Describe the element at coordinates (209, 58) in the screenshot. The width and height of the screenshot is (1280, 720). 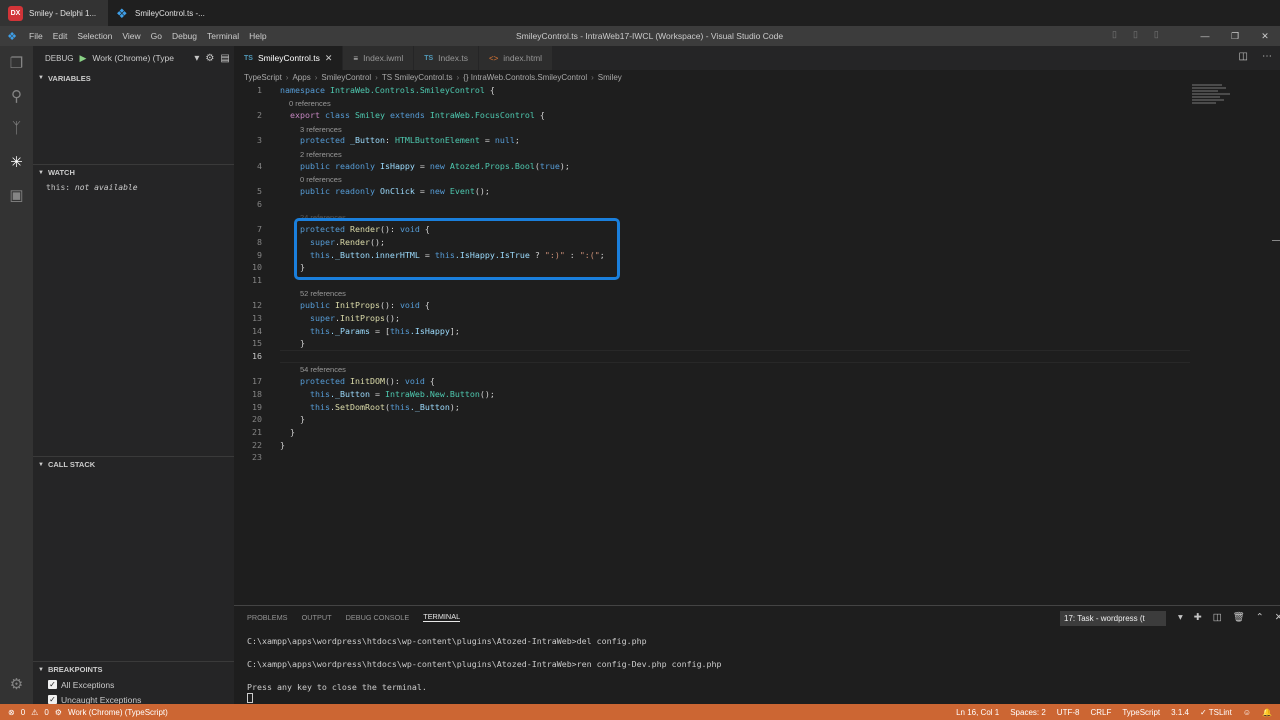
I see `gear-icon: ⚙` at that location.